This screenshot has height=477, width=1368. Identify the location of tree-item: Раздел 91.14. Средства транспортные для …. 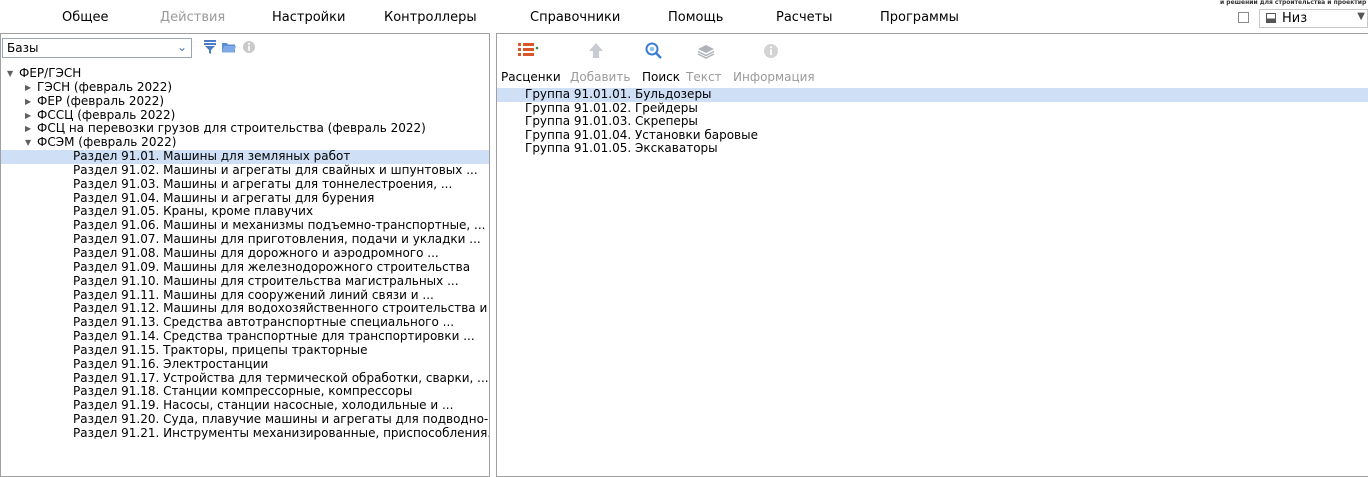
(245, 336).